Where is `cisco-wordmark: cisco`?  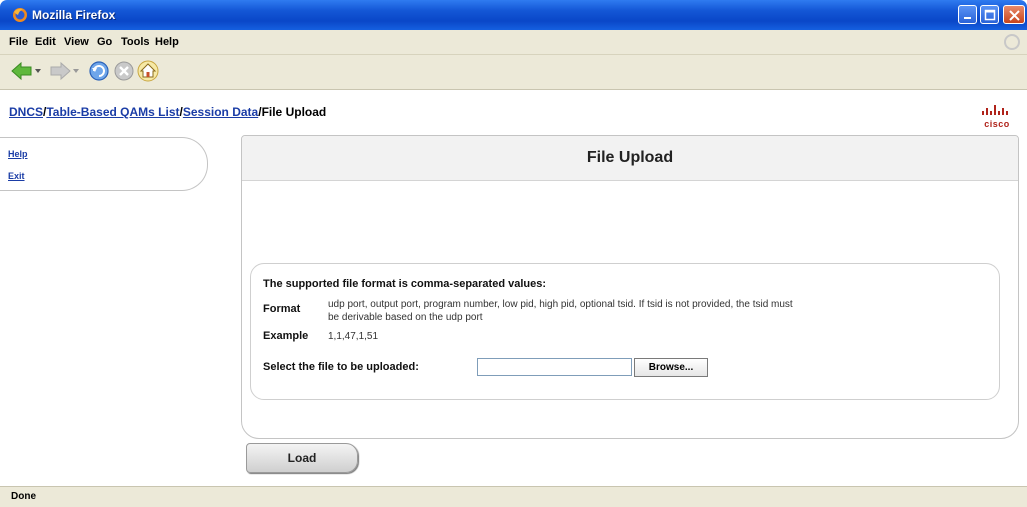
cisco-wordmark: cisco is located at coordinates (997, 124).